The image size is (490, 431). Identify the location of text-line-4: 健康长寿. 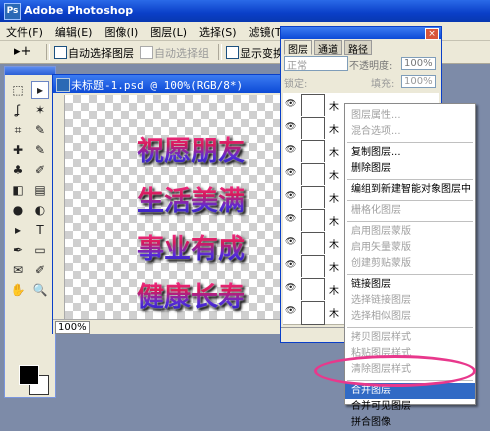
(191, 294).